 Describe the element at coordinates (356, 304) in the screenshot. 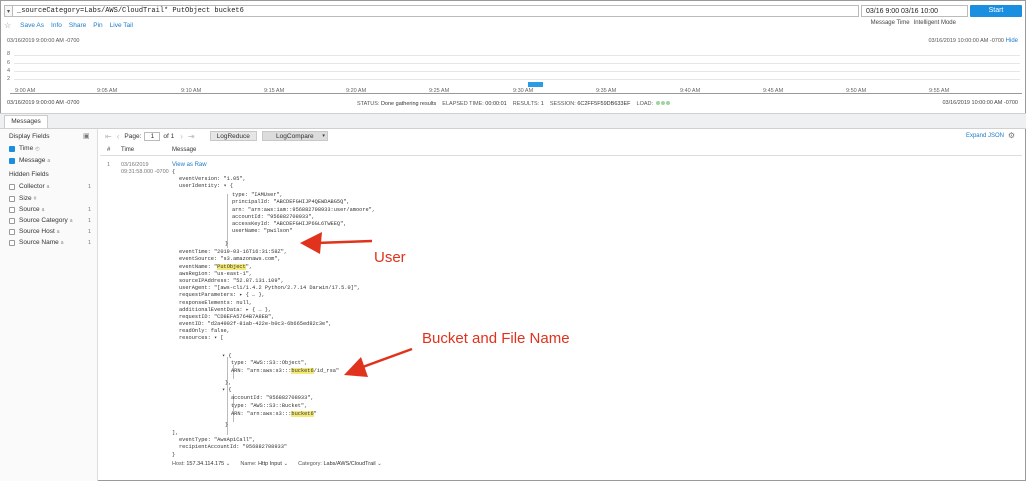

I see `annotation-arrows` at that location.